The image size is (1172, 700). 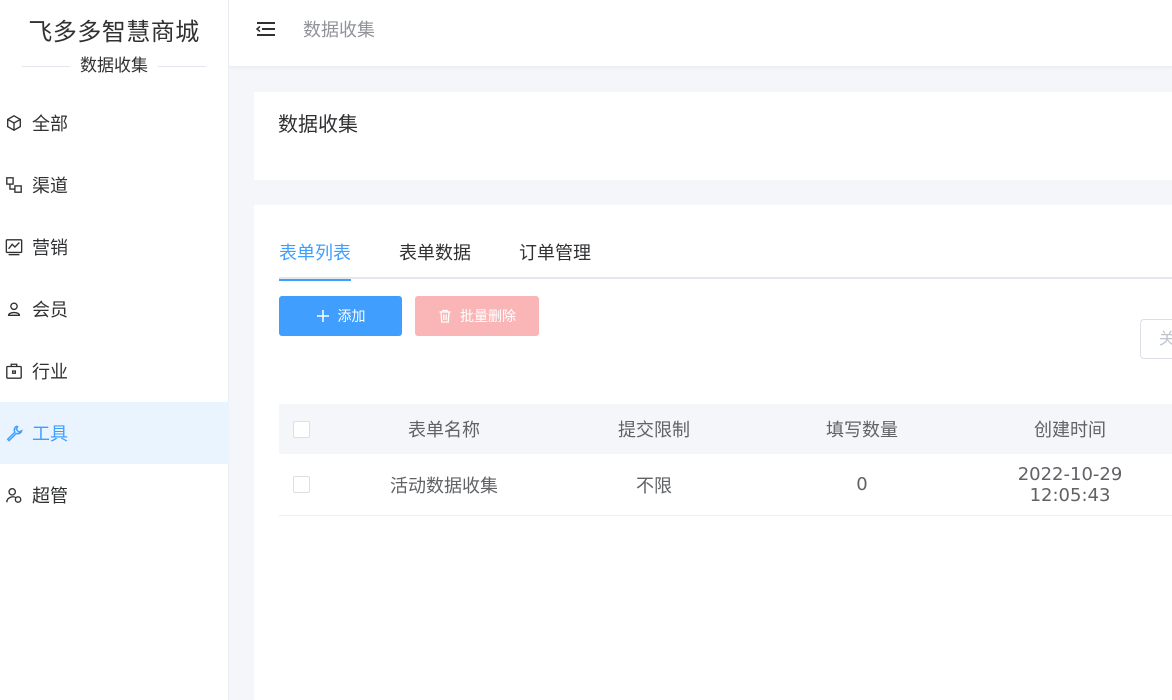 What do you see at coordinates (50, 186) in the screenshot?
I see `sidebar-item-label: 渠道` at bounding box center [50, 186].